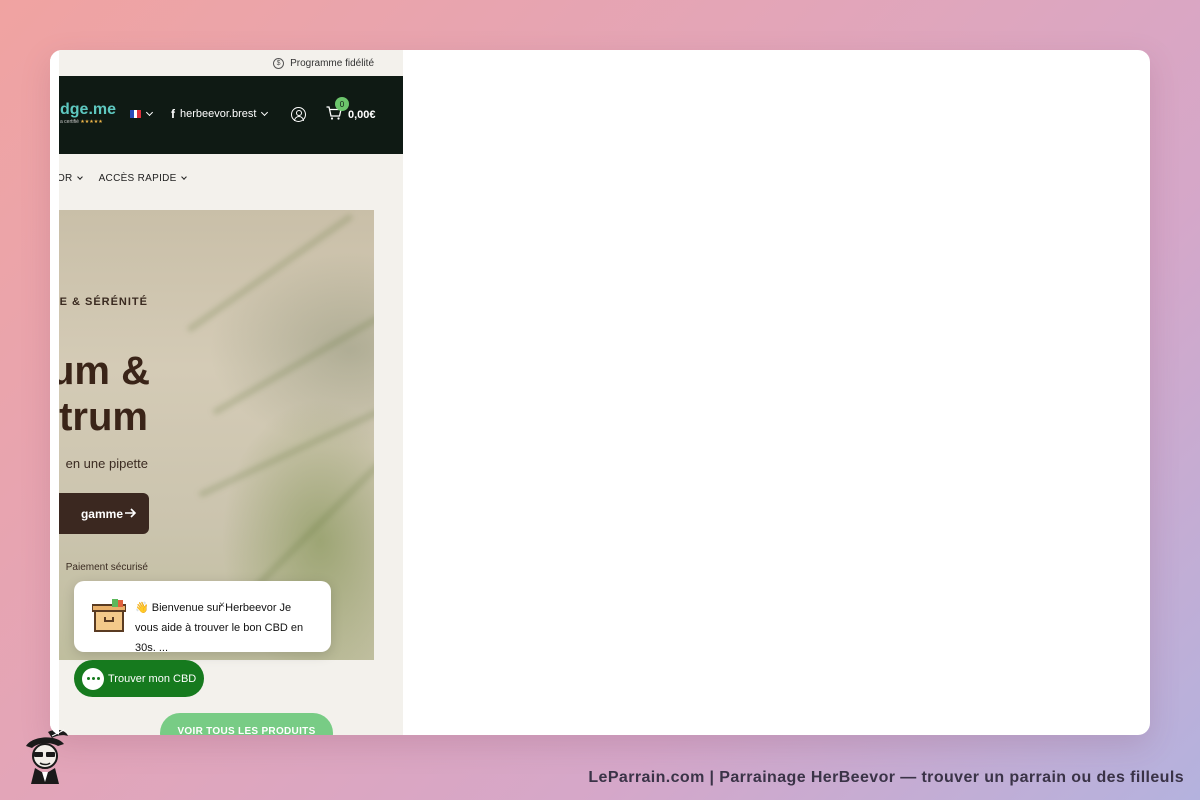  What do you see at coordinates (100, 394) in the screenshot?
I see `hero-title: um & trum` at bounding box center [100, 394].